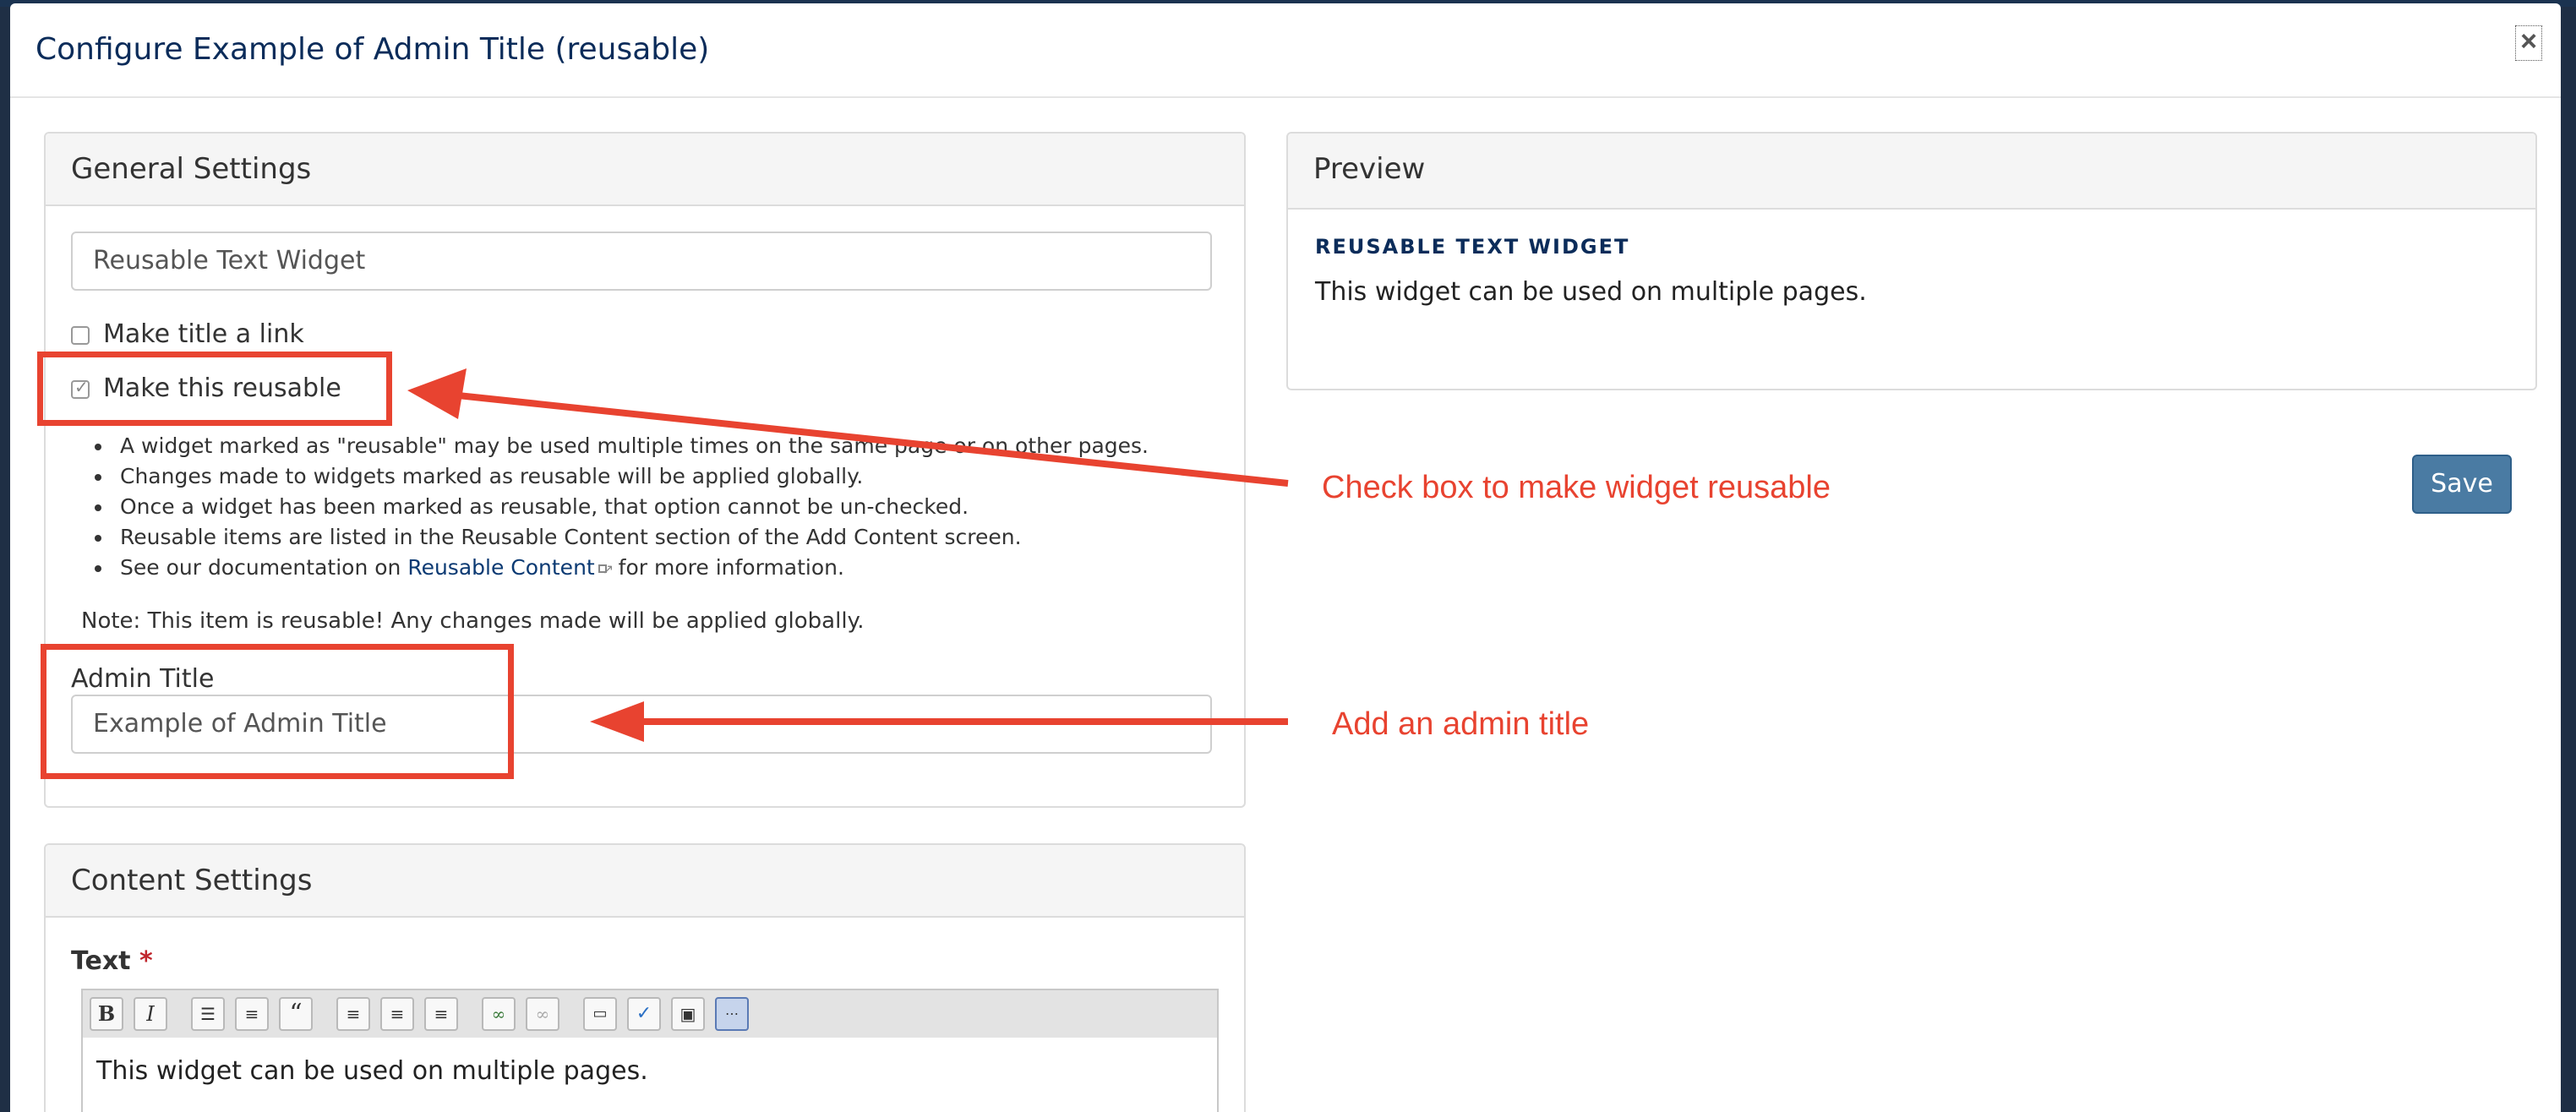 The image size is (2576, 1112). What do you see at coordinates (617, 721) in the screenshot?
I see `admin-title-arrow-head` at bounding box center [617, 721].